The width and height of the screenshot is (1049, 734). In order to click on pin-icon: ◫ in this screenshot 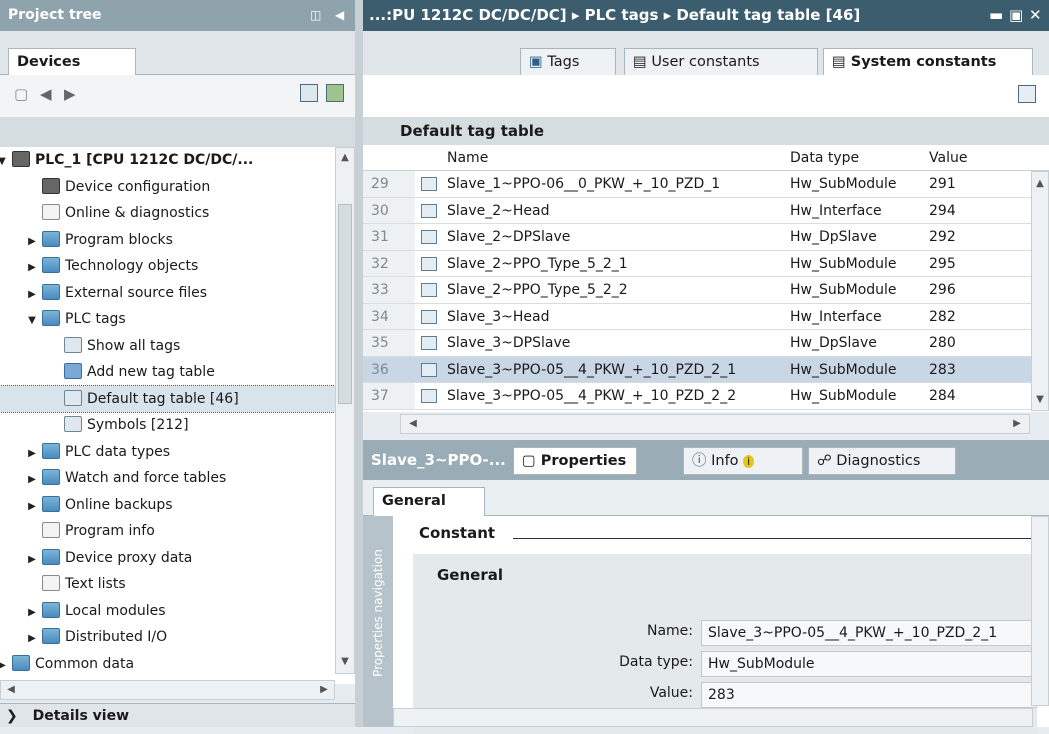, I will do `click(315, 15)`.